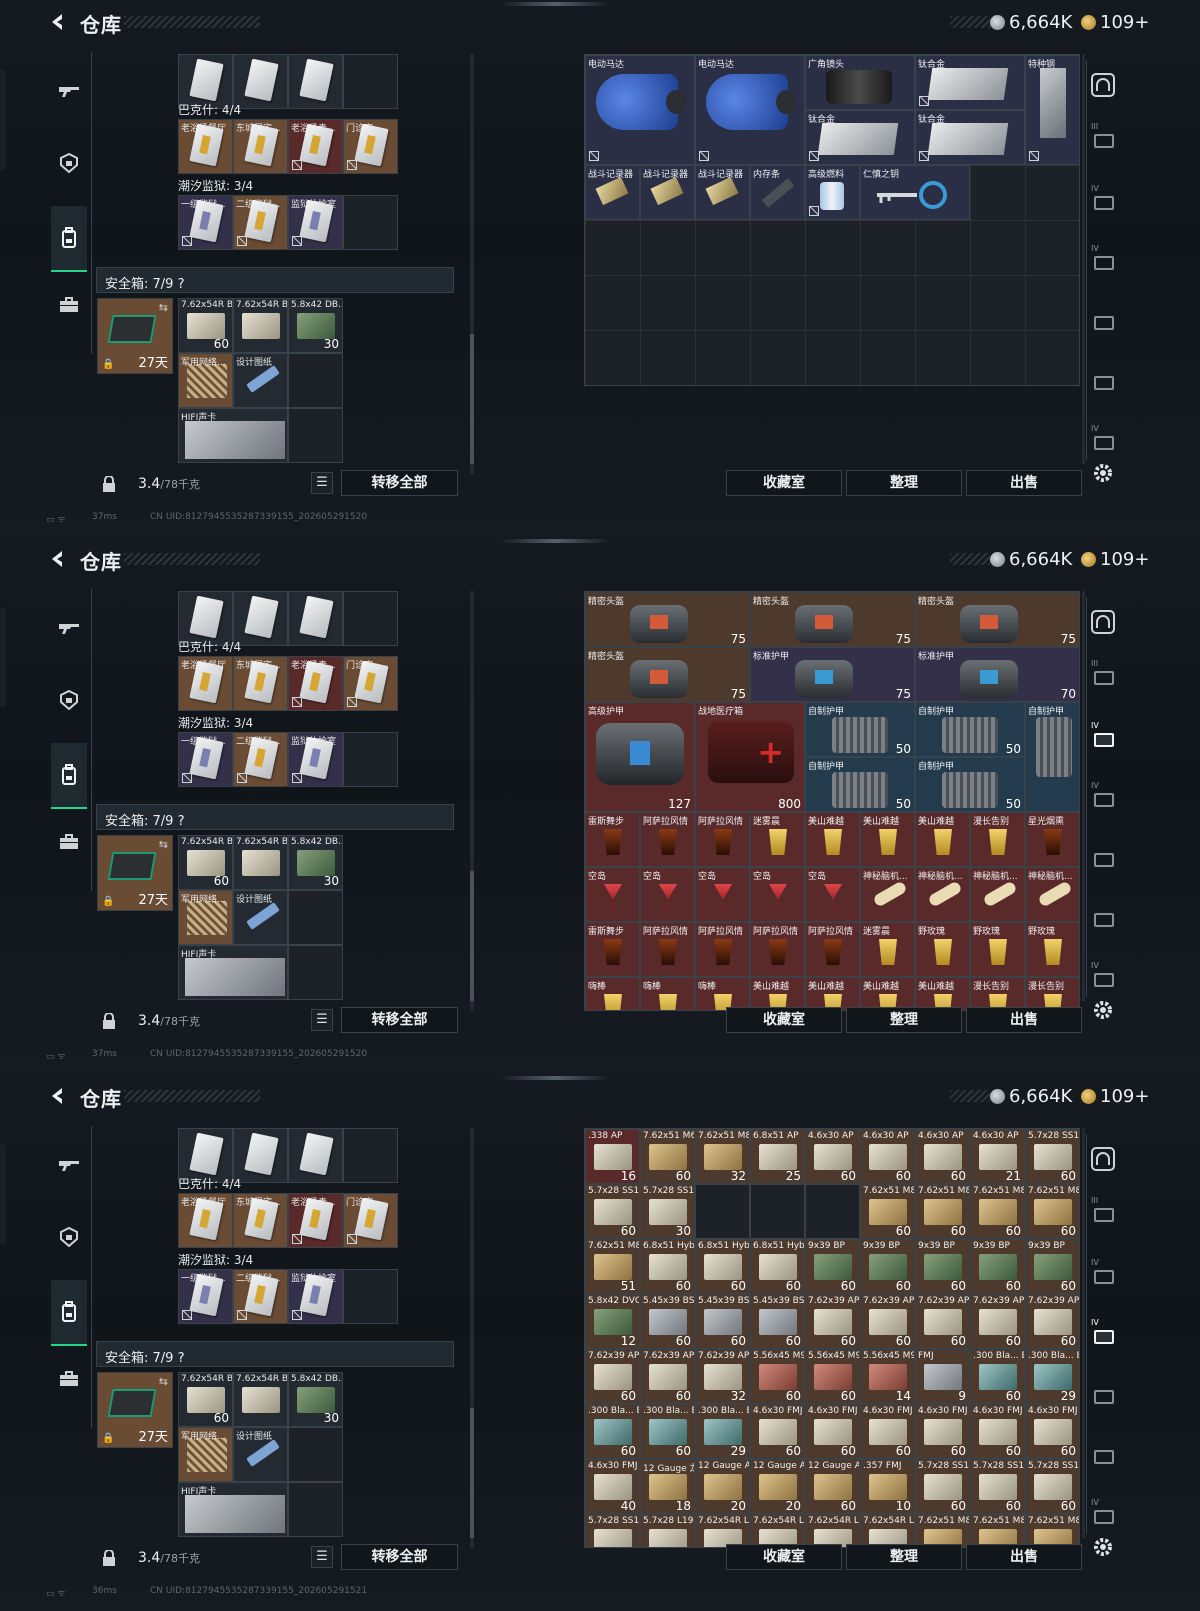  Describe the element at coordinates (667, 993) in the screenshot. I see `drink-item: 嗨棒` at that location.